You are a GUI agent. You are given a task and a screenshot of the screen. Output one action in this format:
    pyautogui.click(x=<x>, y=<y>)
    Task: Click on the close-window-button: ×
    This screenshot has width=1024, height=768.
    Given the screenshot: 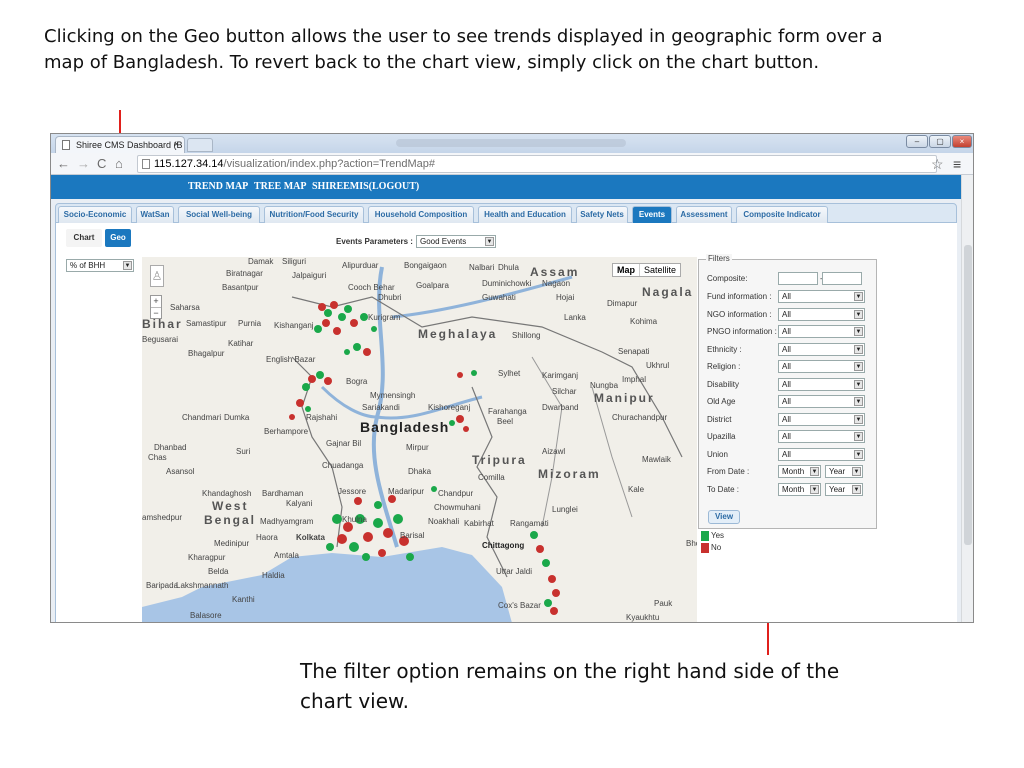 What is the action you would take?
    pyautogui.click(x=962, y=141)
    